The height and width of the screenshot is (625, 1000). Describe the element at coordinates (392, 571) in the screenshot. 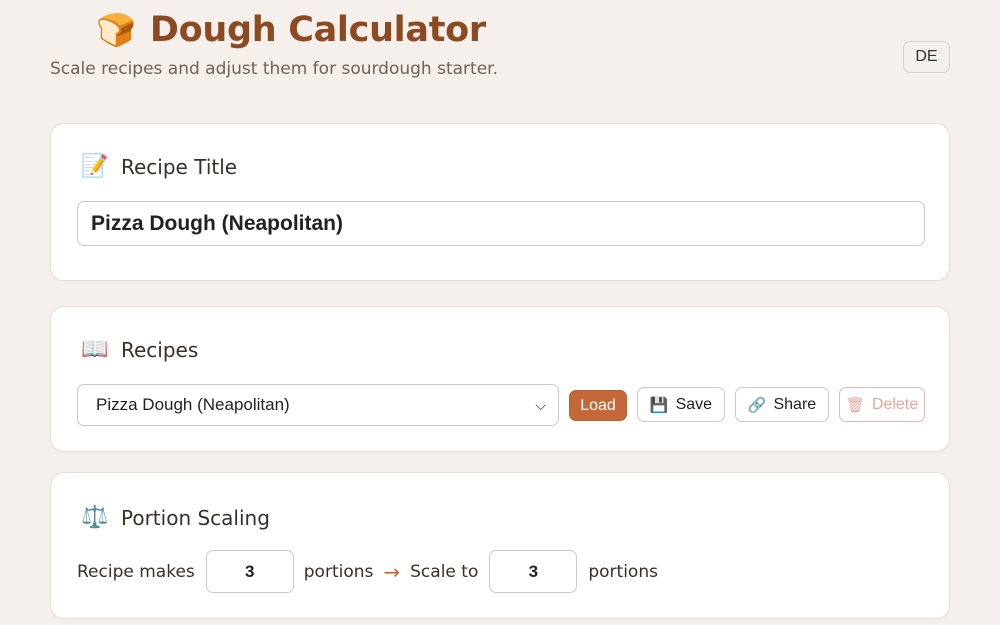

I see `arrow-right-icon: →` at that location.